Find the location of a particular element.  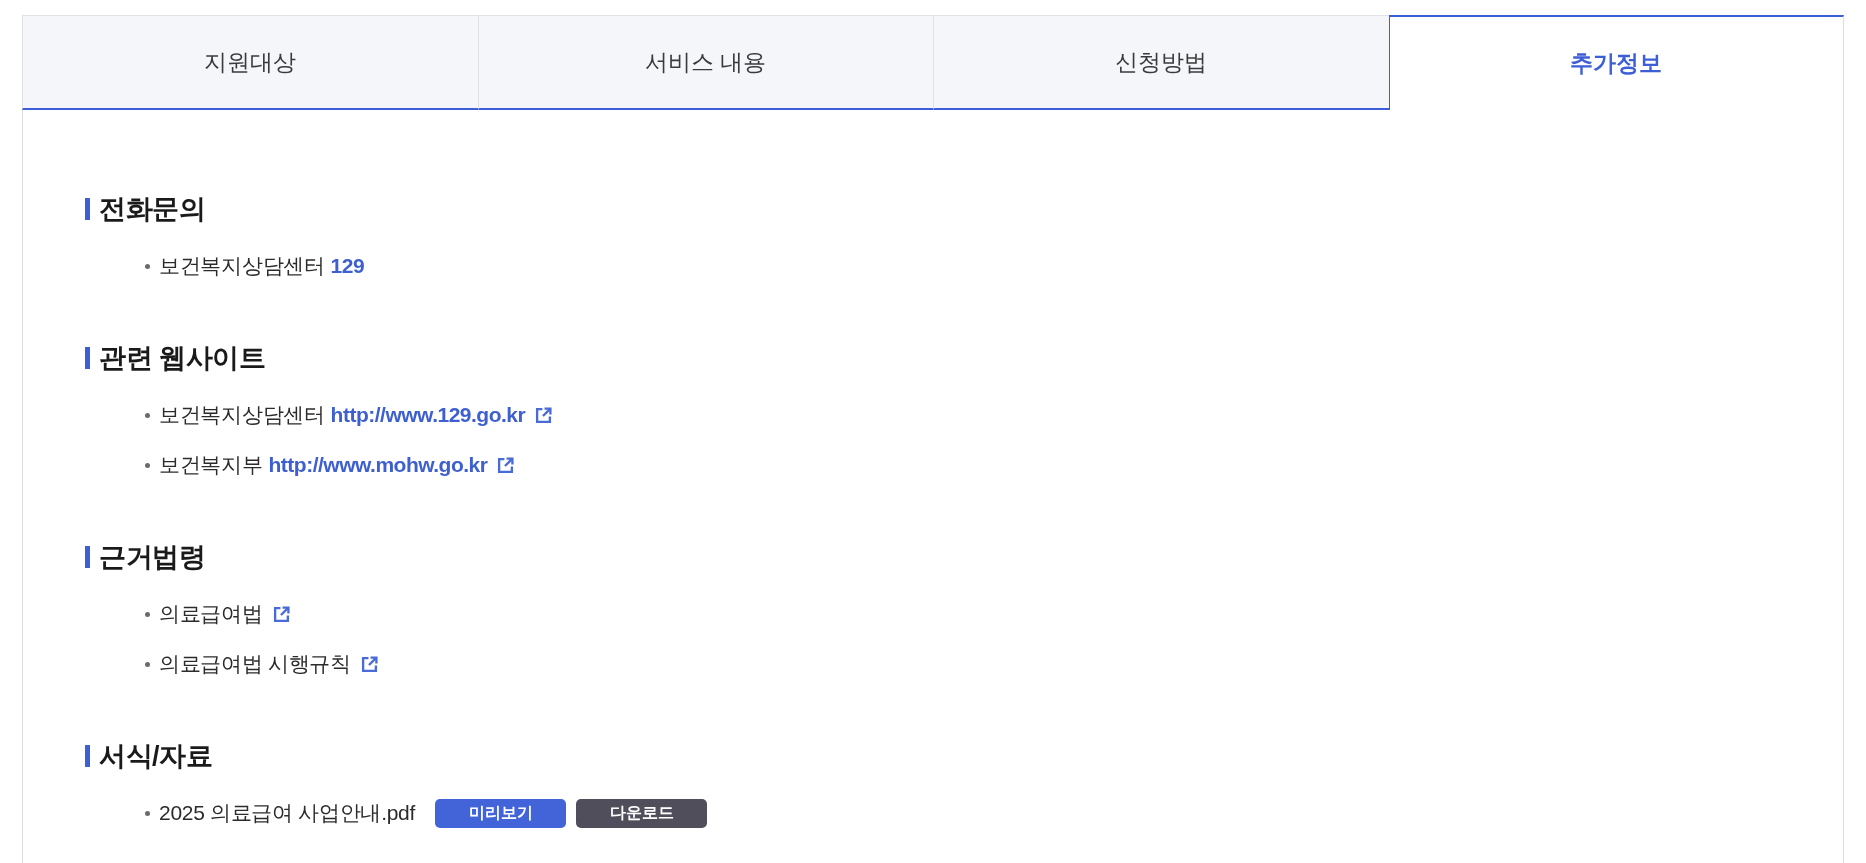

item-text: 의료급여법 is located at coordinates (211, 614).